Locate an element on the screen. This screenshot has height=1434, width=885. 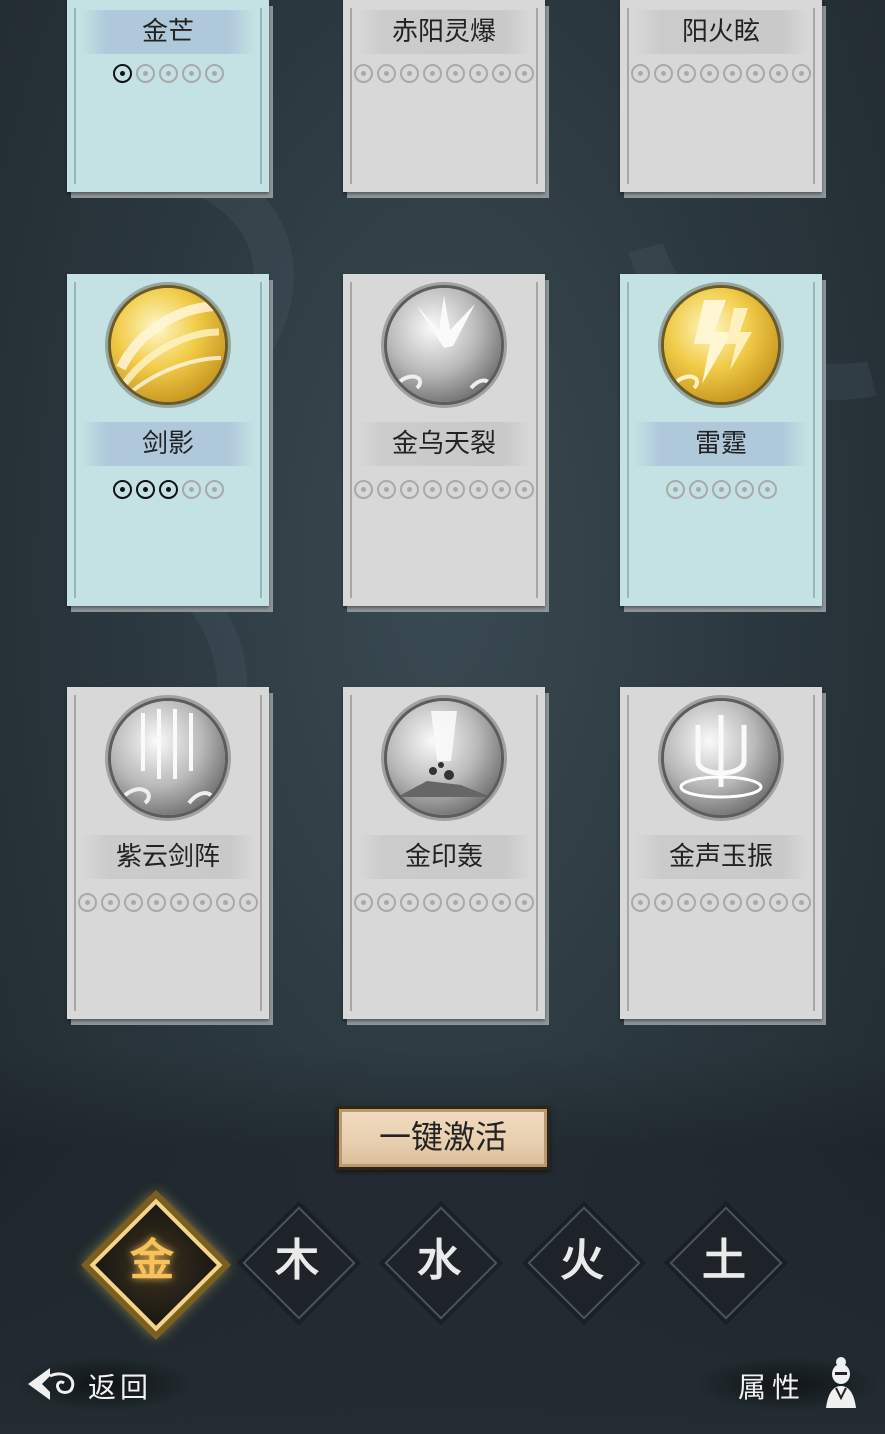
back-arrow-icon is located at coordinates (51, 1384).